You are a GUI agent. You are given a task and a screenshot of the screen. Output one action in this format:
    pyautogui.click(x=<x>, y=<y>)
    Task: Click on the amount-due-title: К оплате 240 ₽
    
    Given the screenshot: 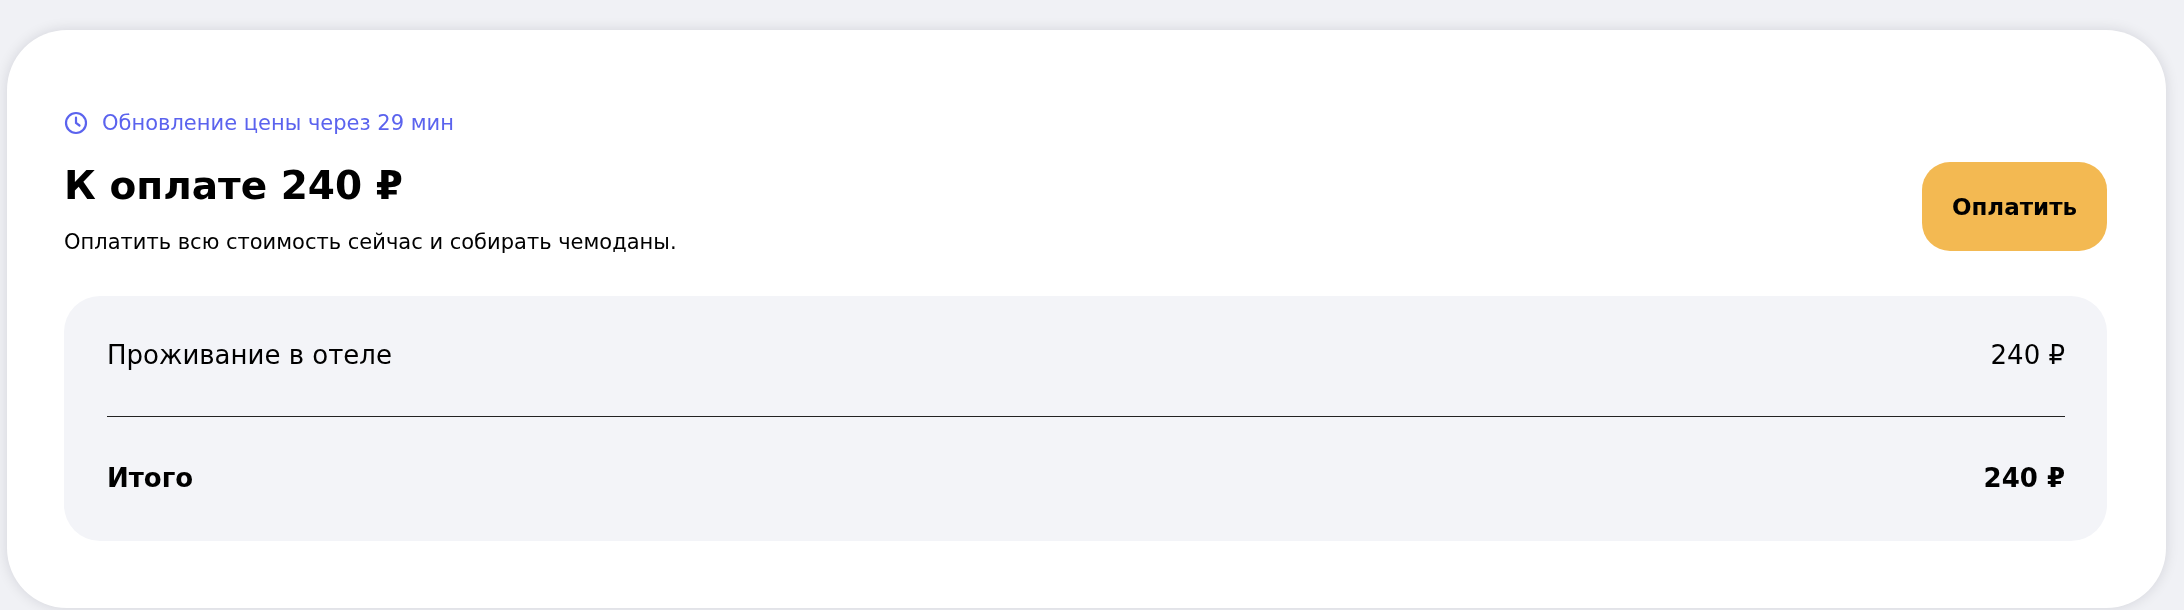 What is the action you would take?
    pyautogui.click(x=234, y=186)
    